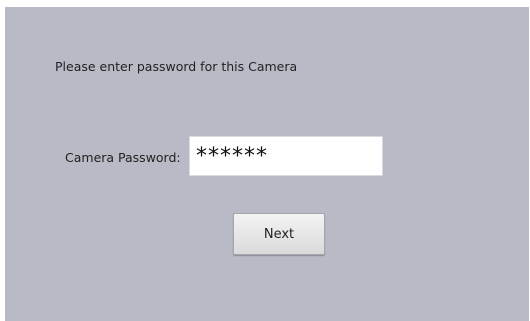  I want to click on dialog-prompt: Please enter password for this Camera, so click(176, 66).